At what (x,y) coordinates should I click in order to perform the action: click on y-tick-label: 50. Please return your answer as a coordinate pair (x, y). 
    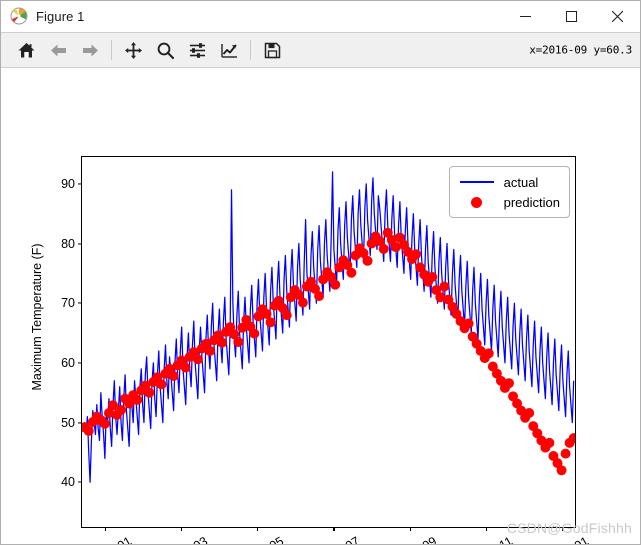
    Looking at the image, I should click on (68, 422).